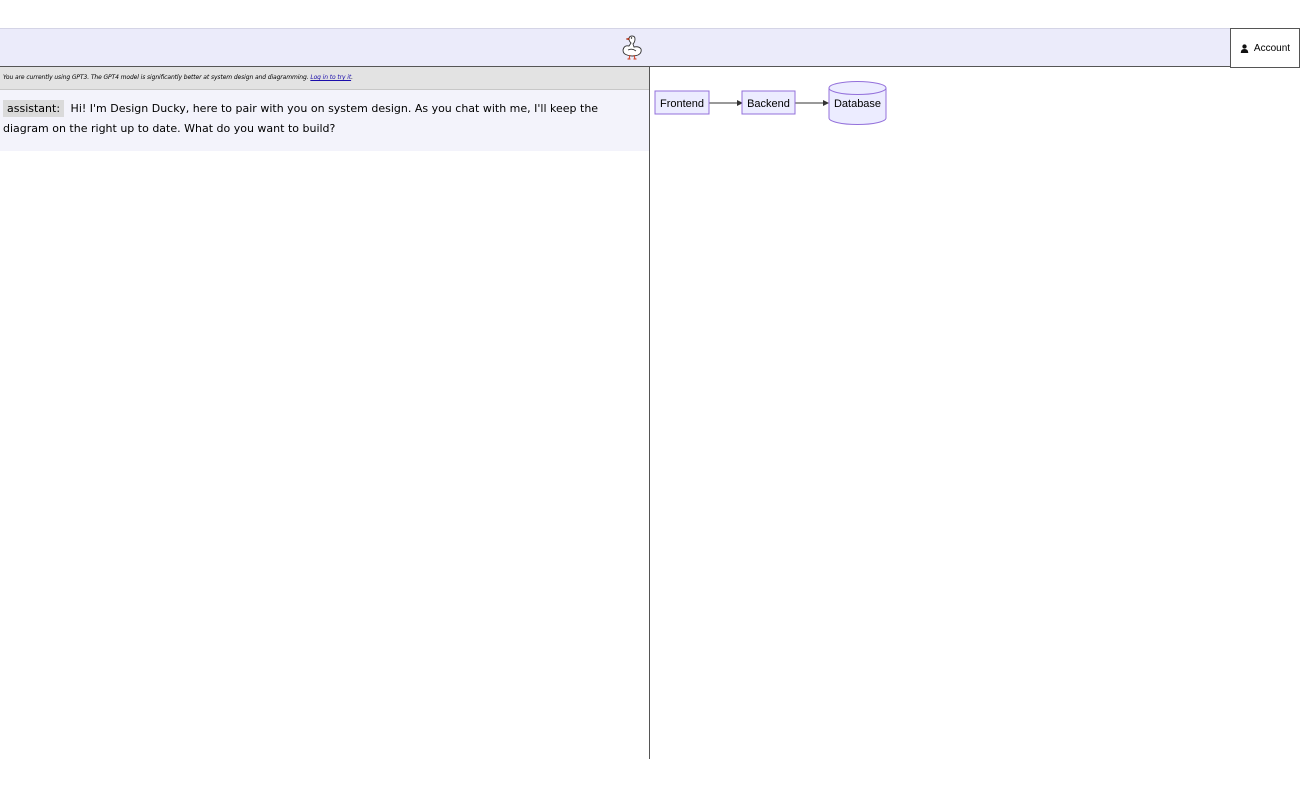  Describe the element at coordinates (1272, 48) in the screenshot. I see `account-label: Account` at that location.